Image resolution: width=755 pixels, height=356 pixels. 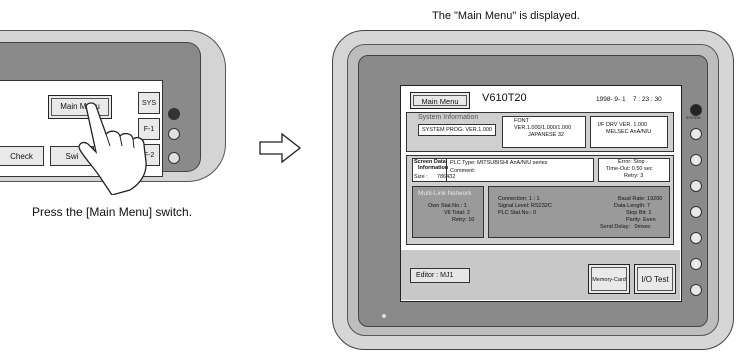 I want to click on left-caption: Press the [Main Menu] switch., so click(x=112, y=212).